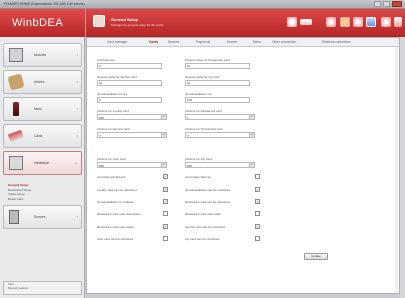  I want to click on user-lifetime-select: 365 ▾, so click(132, 165).